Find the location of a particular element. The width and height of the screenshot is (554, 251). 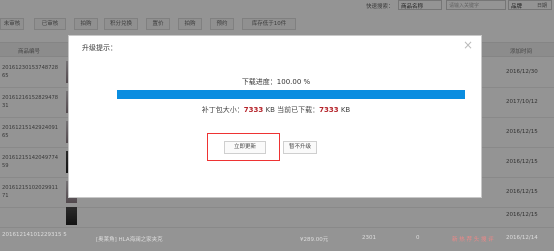

row-order-no: 20161214101229315 5 is located at coordinates (34, 235).